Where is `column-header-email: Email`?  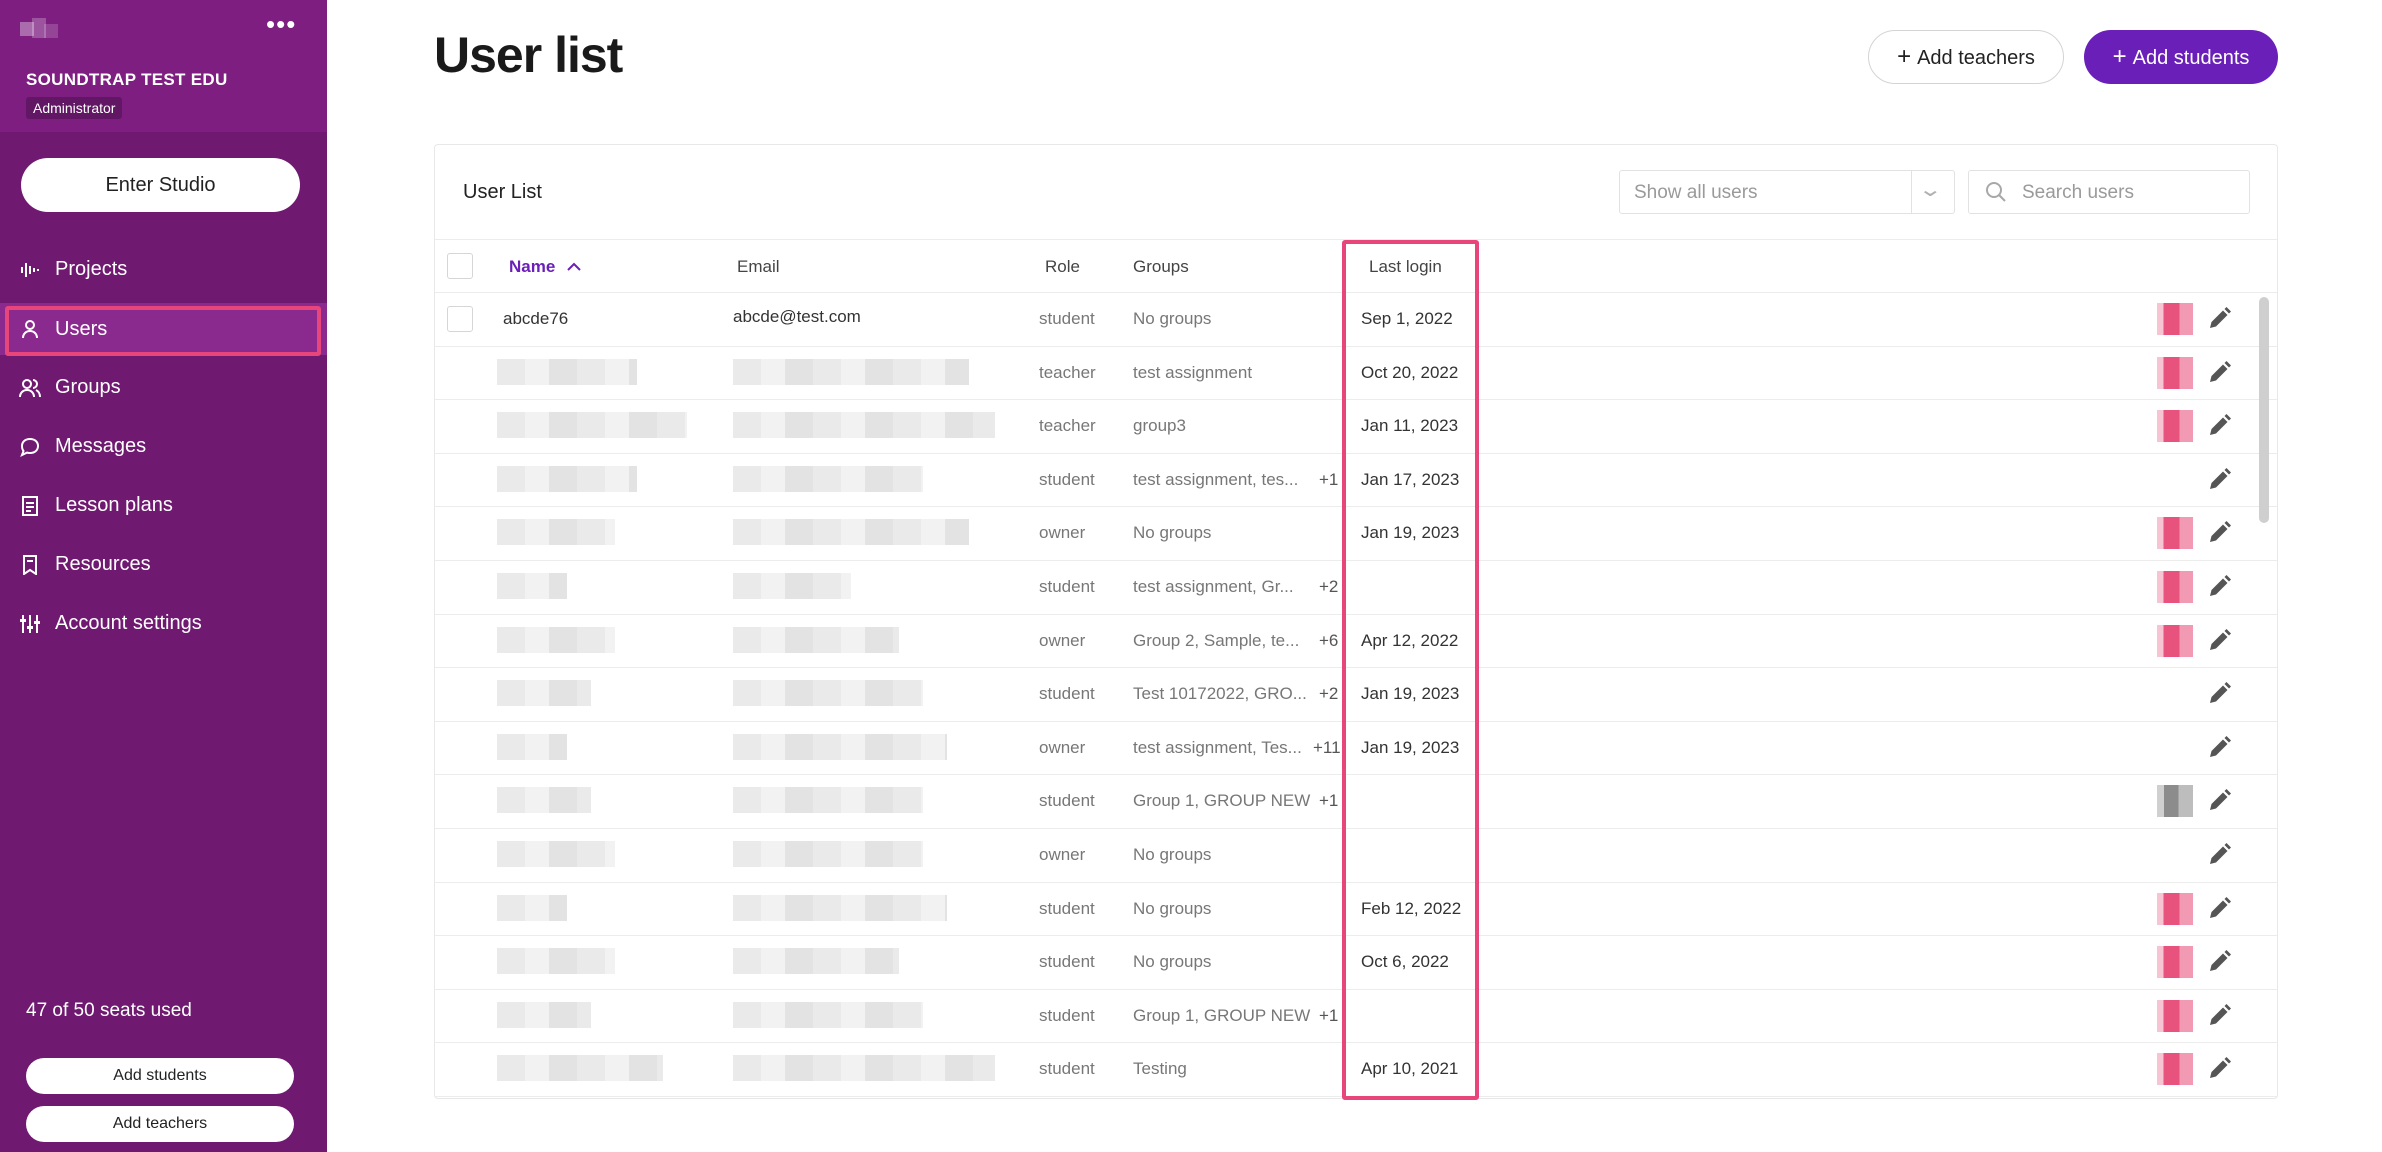
column-header-email: Email is located at coordinates (758, 267).